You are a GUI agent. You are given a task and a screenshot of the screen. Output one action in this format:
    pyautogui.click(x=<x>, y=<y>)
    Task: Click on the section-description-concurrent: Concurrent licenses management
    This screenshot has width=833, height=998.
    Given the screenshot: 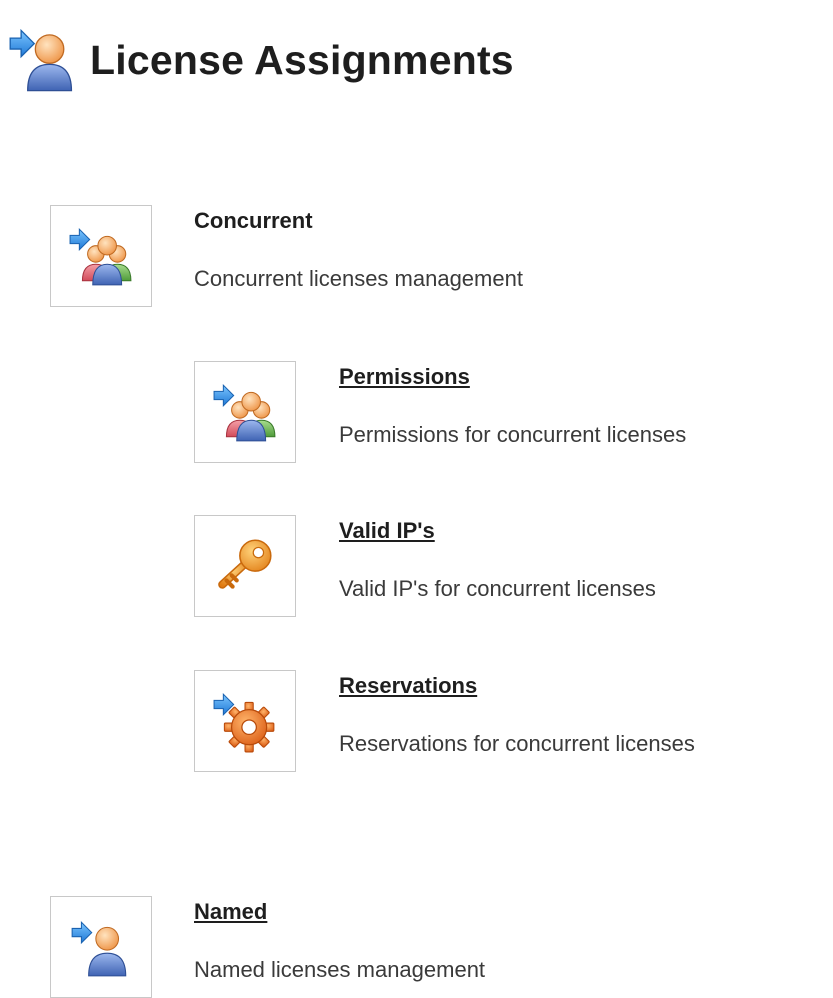 What is the action you would take?
    pyautogui.click(x=358, y=278)
    